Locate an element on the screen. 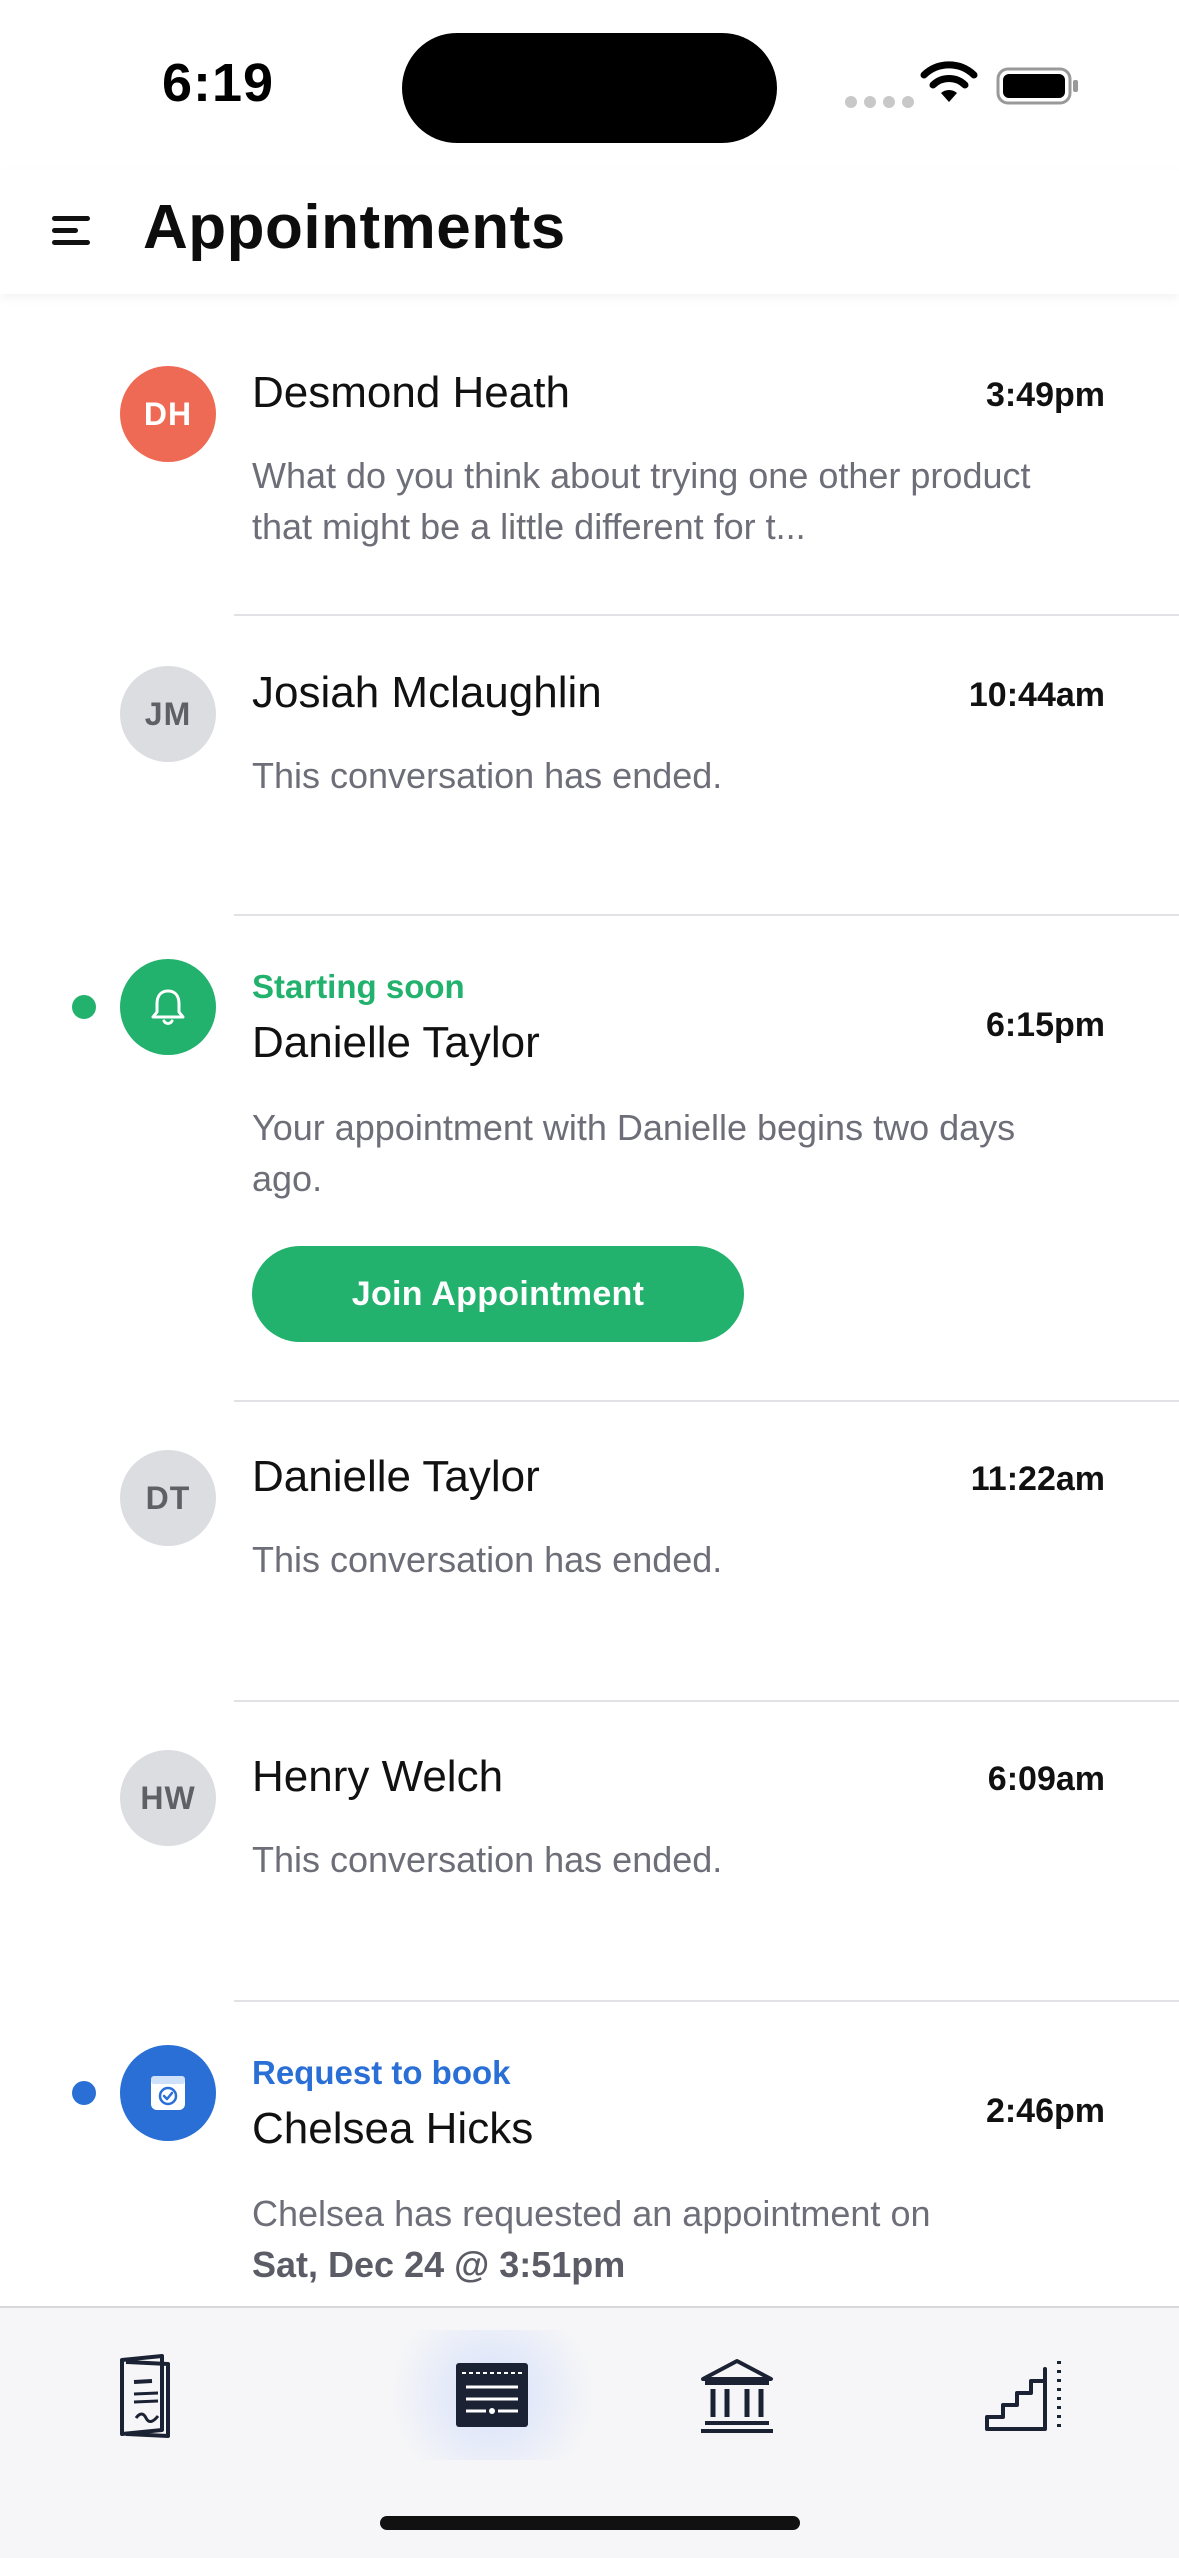 This screenshot has height=2558, width=1179. page-title: Appointments is located at coordinates (354, 227).